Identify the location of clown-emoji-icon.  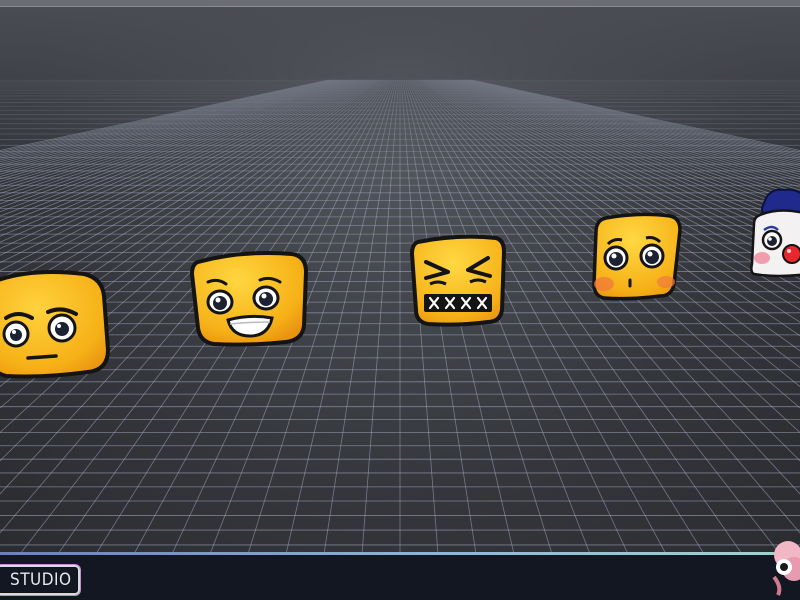
(774, 234).